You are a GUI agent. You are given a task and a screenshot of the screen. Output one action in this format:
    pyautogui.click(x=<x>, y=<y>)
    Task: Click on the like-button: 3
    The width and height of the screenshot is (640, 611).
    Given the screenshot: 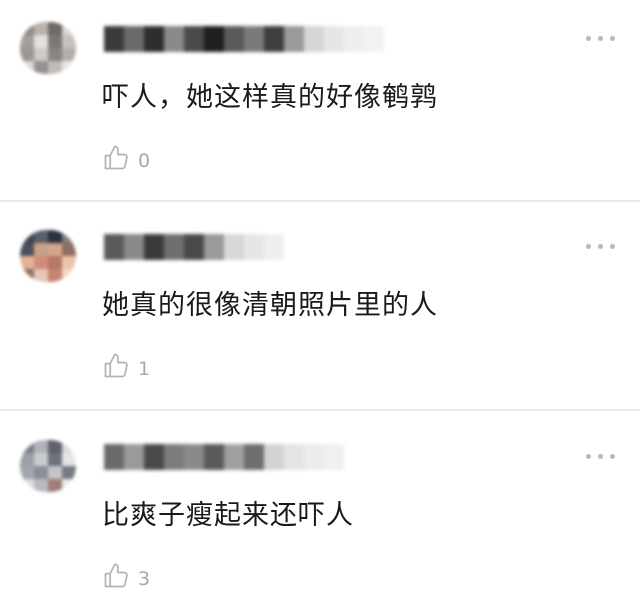 What is the action you would take?
    pyautogui.click(x=126, y=576)
    